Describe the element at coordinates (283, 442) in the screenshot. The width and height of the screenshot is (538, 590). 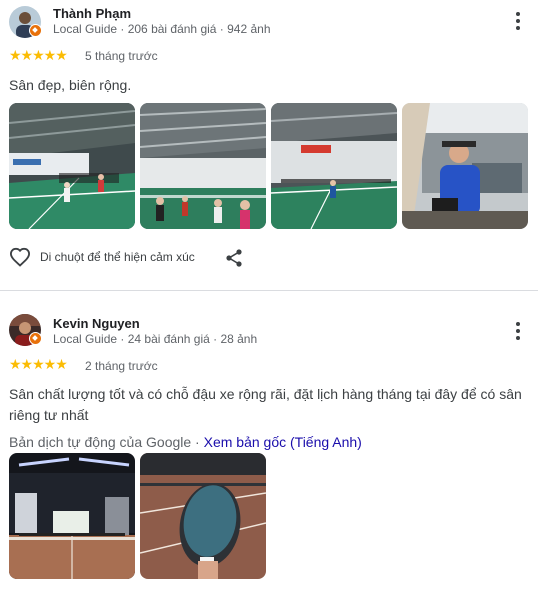
I see `view-original-link: Xem bản gốc (Tiếng Anh)` at that location.